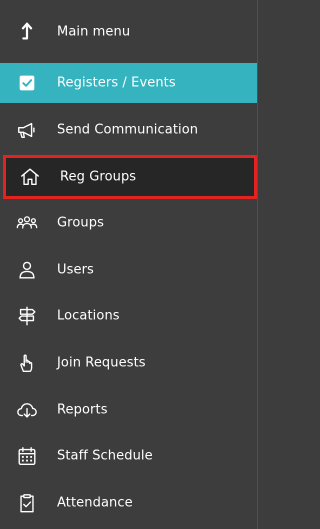  Describe the element at coordinates (257, 264) in the screenshot. I see `sidebar-edge` at that location.